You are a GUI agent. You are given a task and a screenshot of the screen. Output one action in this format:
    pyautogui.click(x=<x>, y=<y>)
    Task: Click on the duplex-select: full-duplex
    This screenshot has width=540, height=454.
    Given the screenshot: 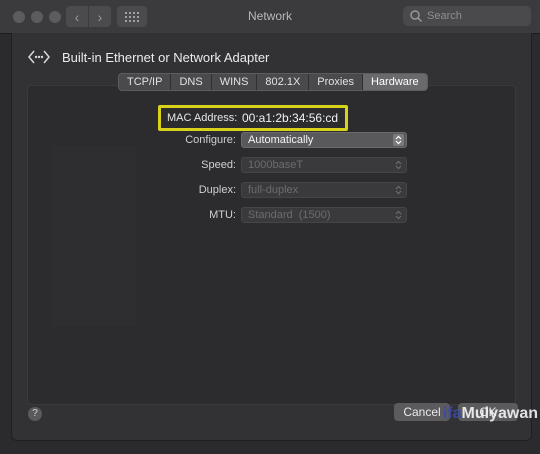 What is the action you would take?
    pyautogui.click(x=324, y=190)
    